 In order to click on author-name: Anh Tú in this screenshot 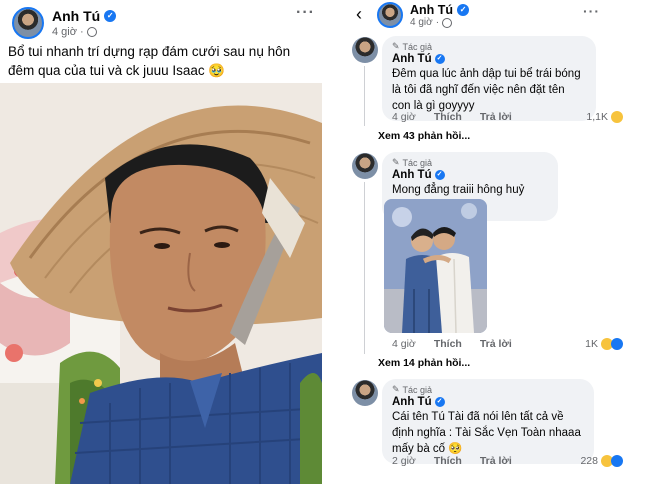, I will do `click(76, 16)`.